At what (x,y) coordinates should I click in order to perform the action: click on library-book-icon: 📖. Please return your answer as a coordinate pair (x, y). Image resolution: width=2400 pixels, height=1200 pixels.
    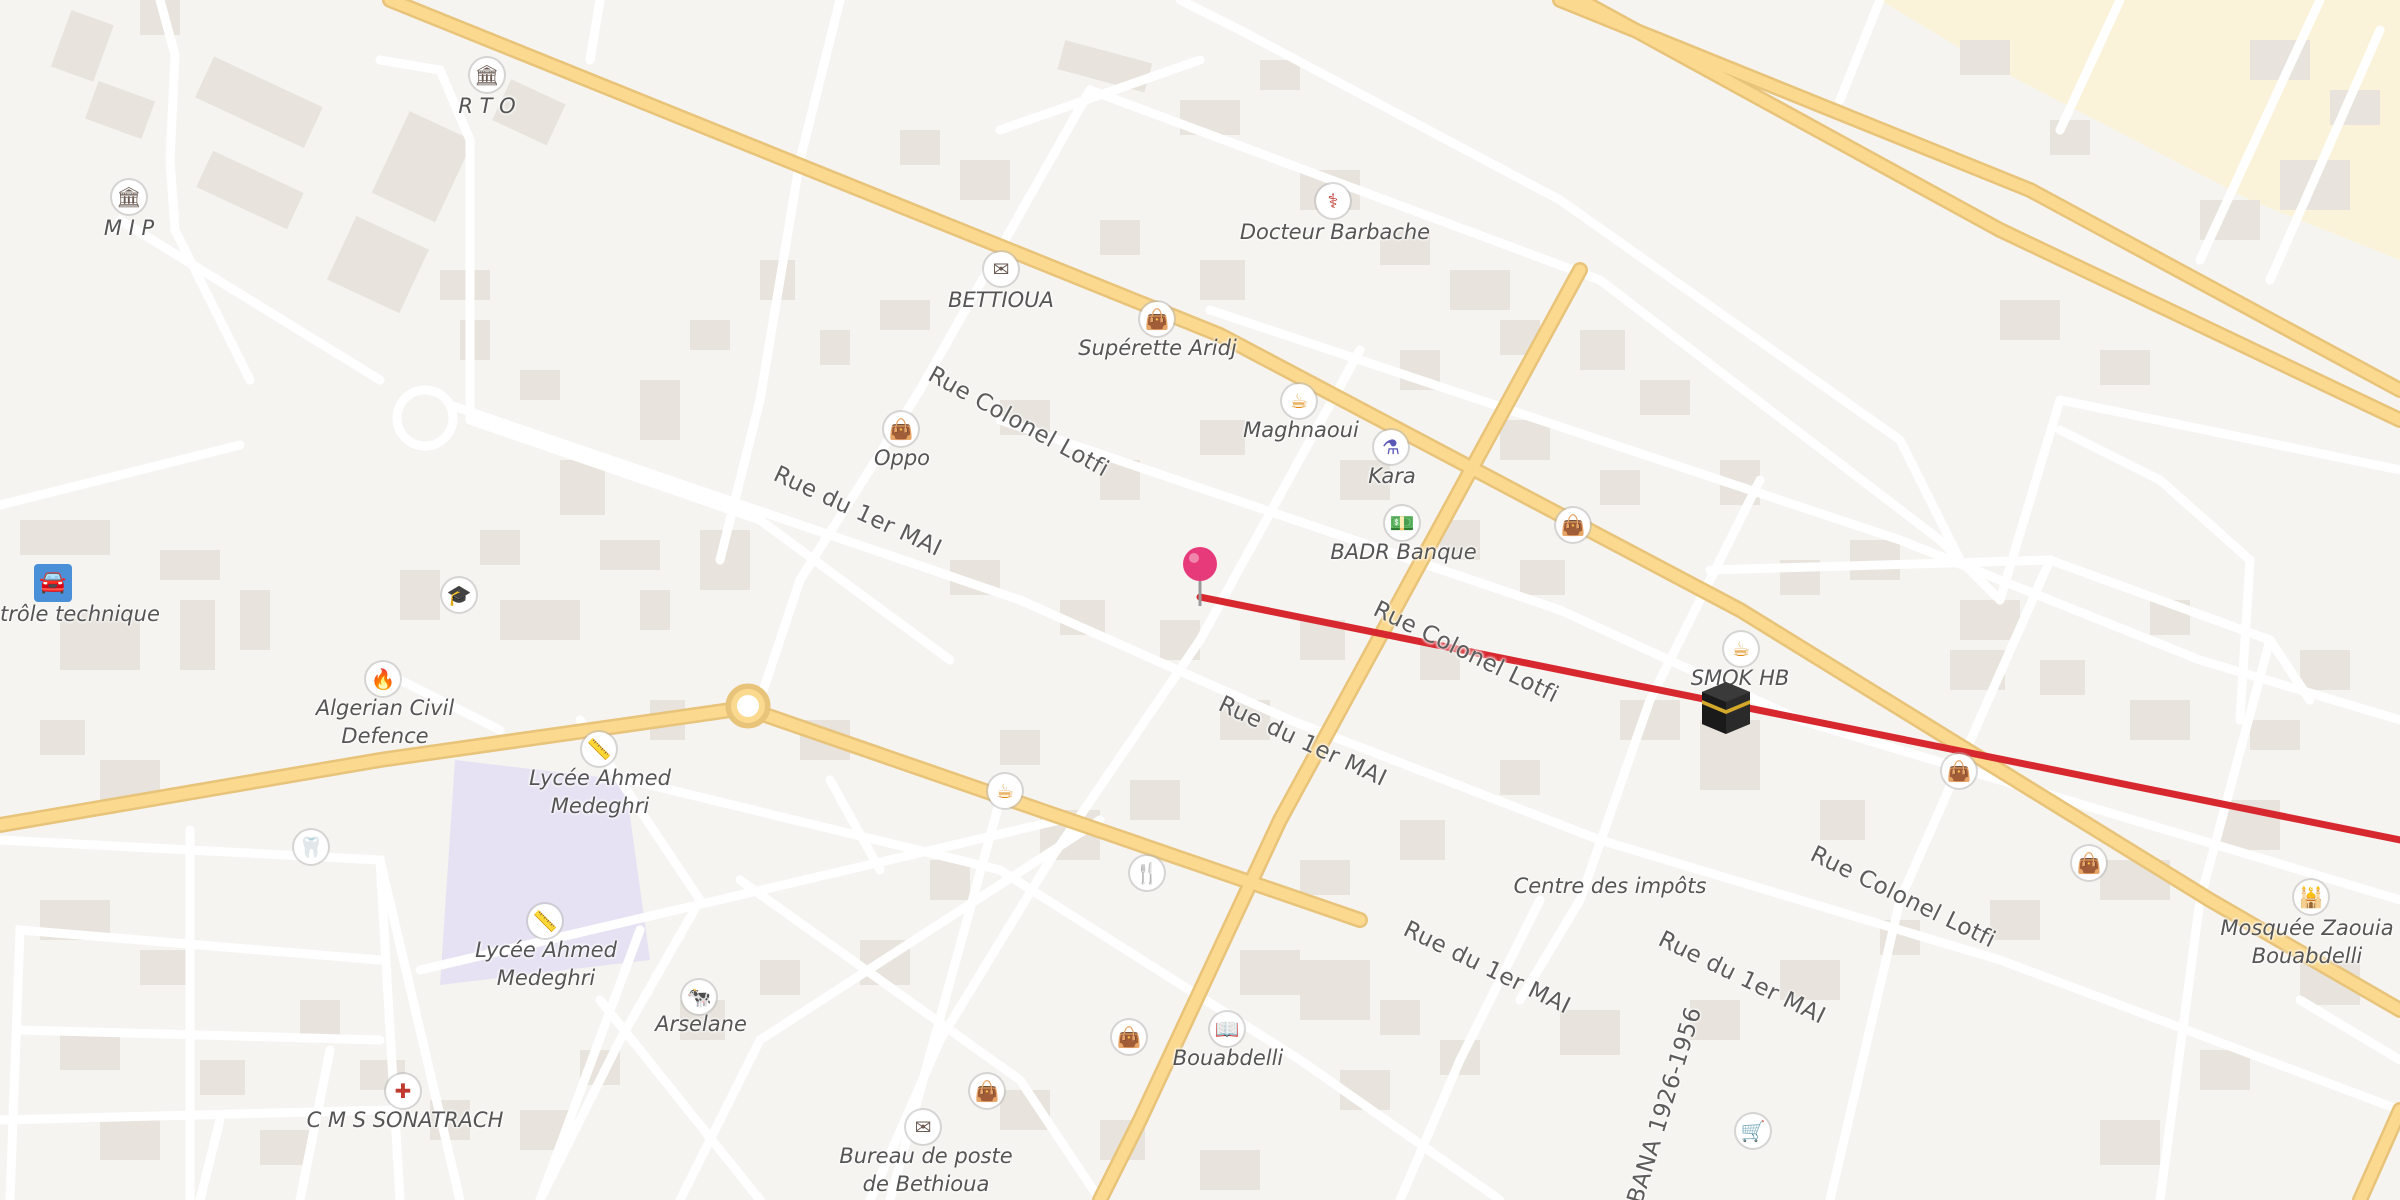
    Looking at the image, I should click on (1227, 1029).